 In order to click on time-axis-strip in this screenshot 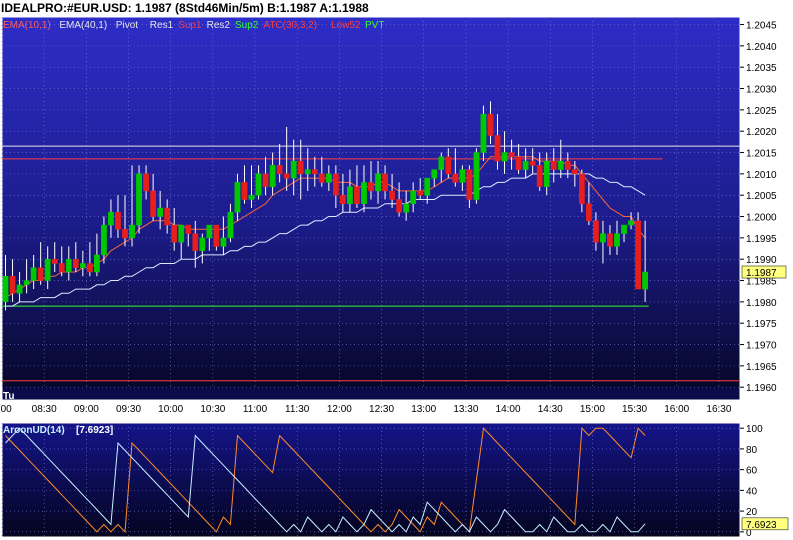, I will do `click(371, 394)`.